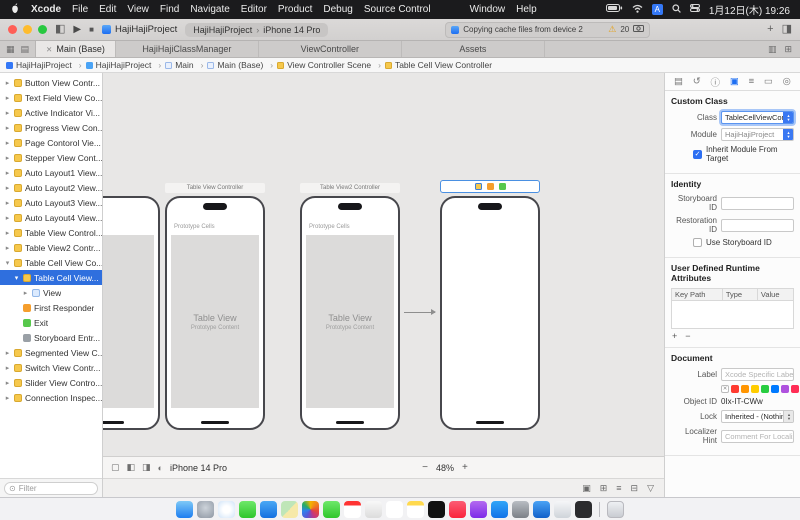  What do you see at coordinates (478, 509) in the screenshot?
I see `dock-podcasts-icon` at bounding box center [478, 509].